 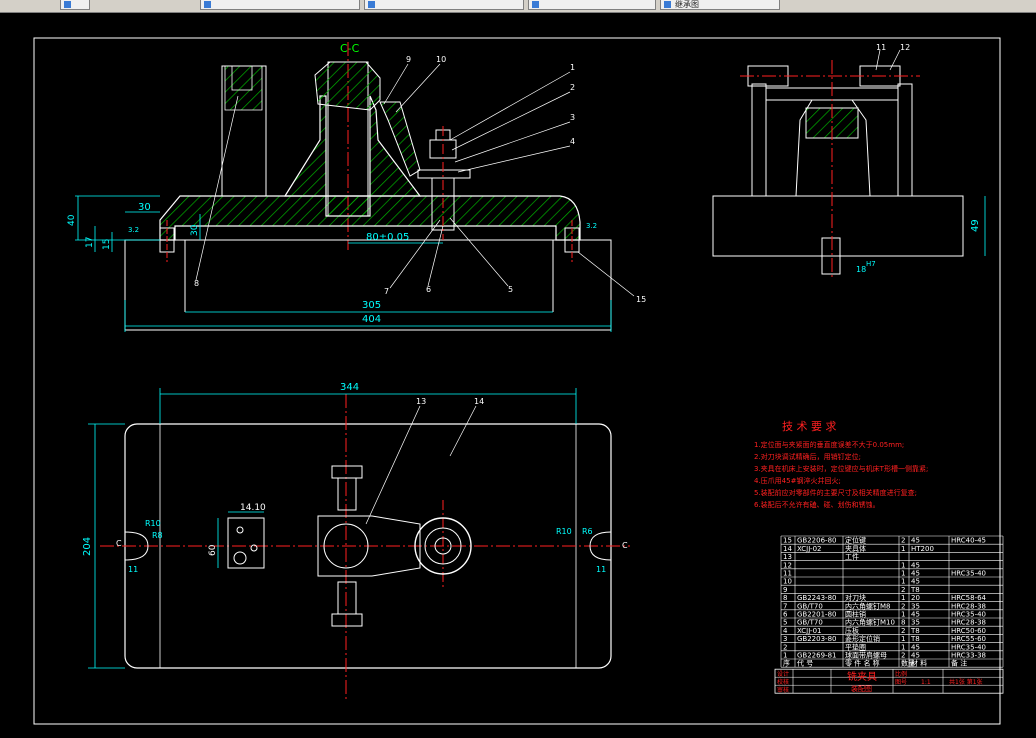 What do you see at coordinates (587, 531) in the screenshot?
I see `r6-right: R6` at bounding box center [587, 531].